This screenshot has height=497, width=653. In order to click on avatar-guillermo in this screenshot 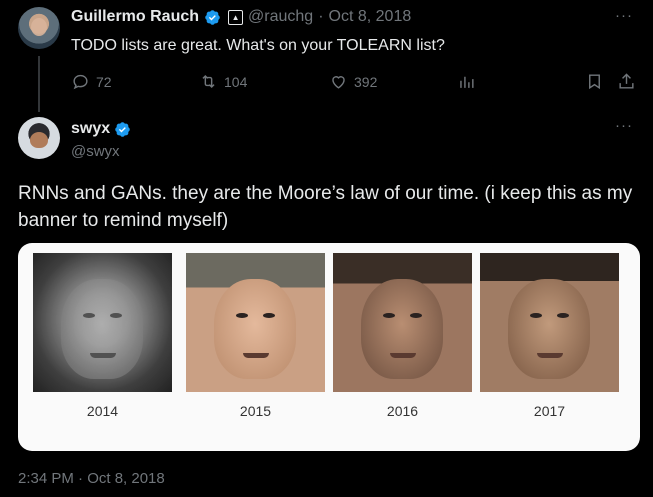, I will do `click(39, 28)`.